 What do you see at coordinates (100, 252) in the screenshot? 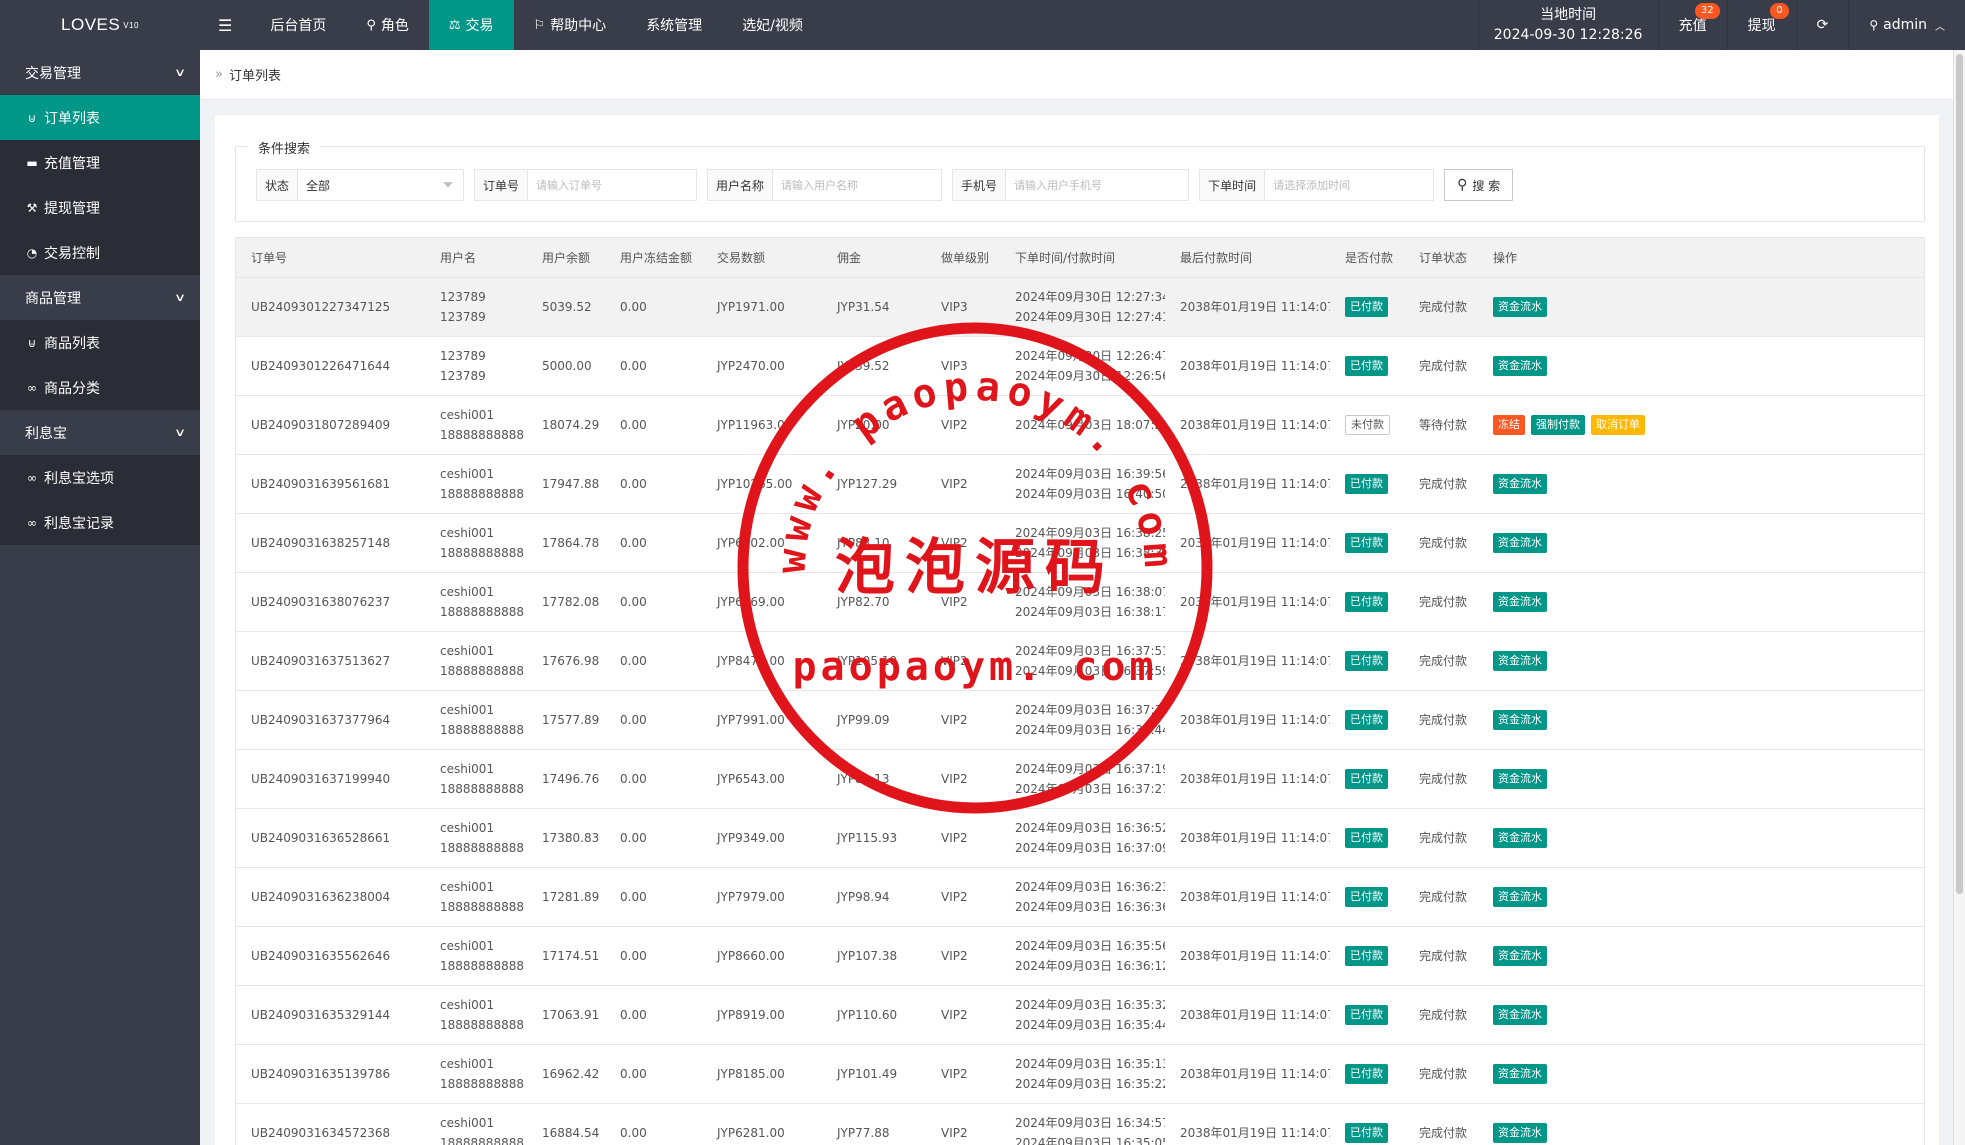
I see `sidebar-item-trade-control: ◔ 交易控制` at bounding box center [100, 252].